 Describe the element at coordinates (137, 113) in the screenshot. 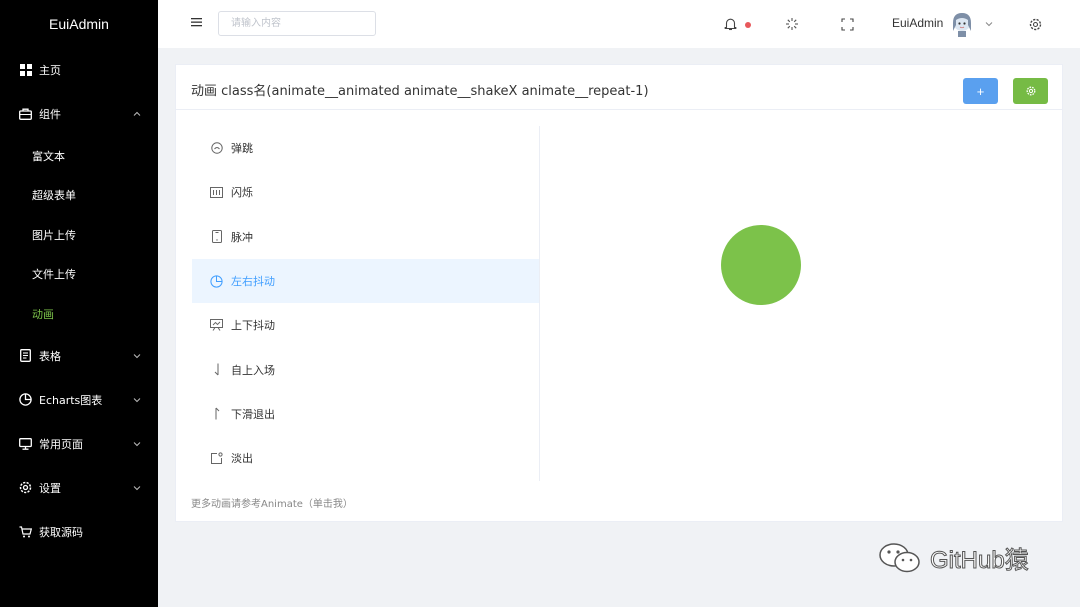

I see `chevron-up-icon` at that location.